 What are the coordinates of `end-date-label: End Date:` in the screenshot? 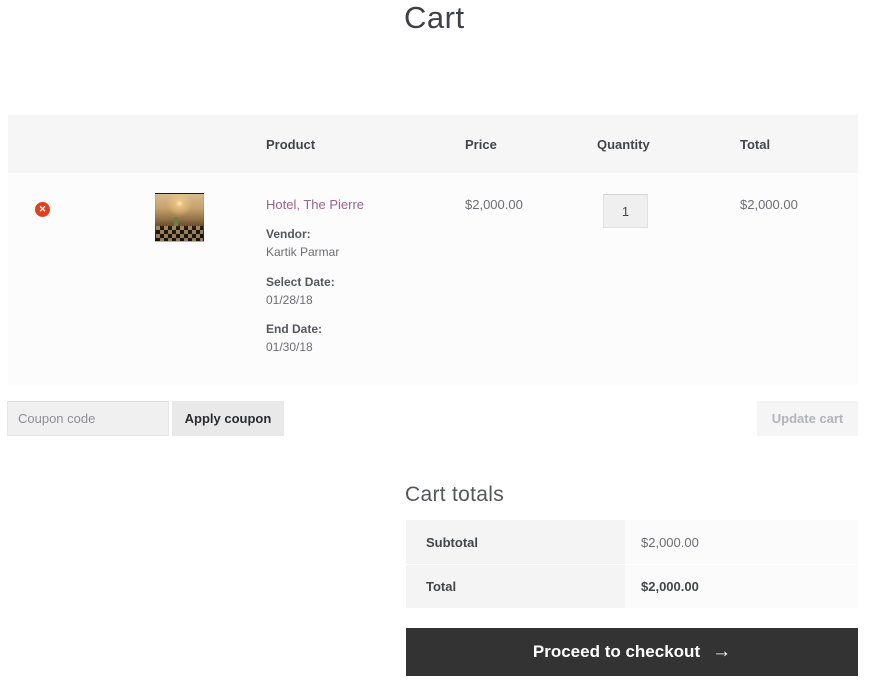 It's located at (294, 329).